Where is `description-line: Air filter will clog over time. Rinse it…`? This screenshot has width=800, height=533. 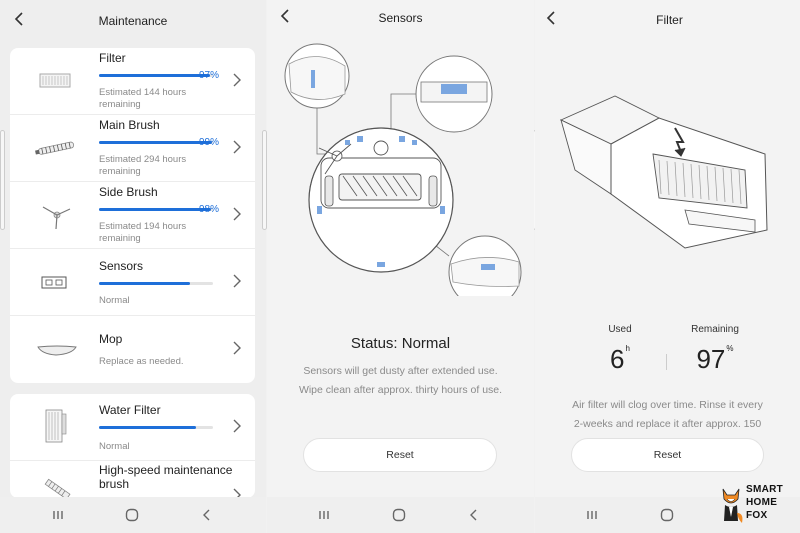
description-line: Air filter will clog over time. Rinse it… is located at coordinates (667, 405).